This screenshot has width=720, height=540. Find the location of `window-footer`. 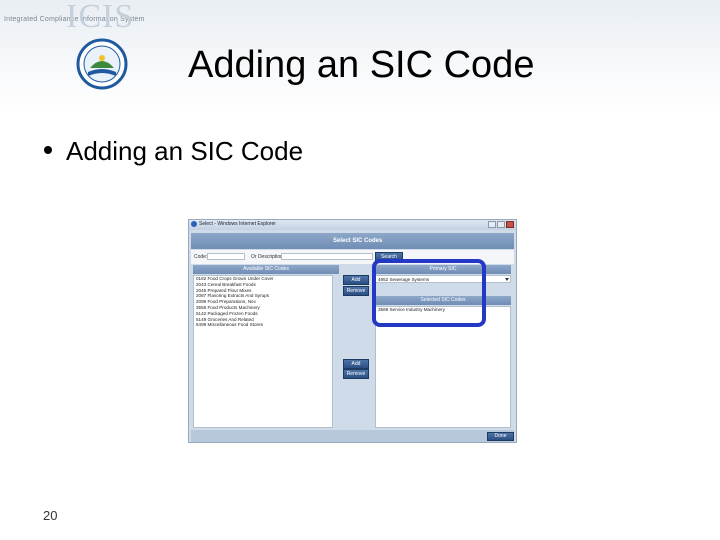

window-footer is located at coordinates (352, 436).